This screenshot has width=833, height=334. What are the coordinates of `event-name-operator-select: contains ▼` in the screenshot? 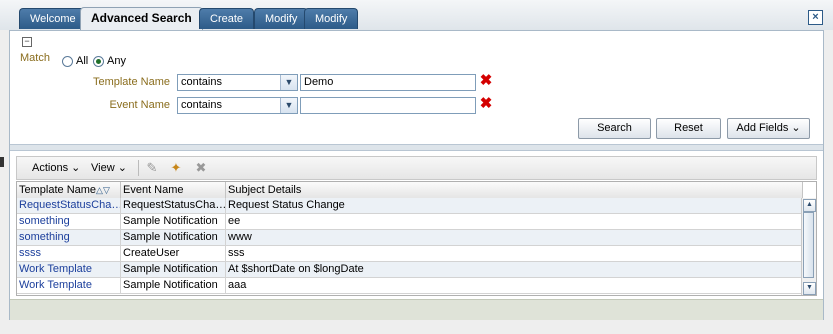 It's located at (237, 105).